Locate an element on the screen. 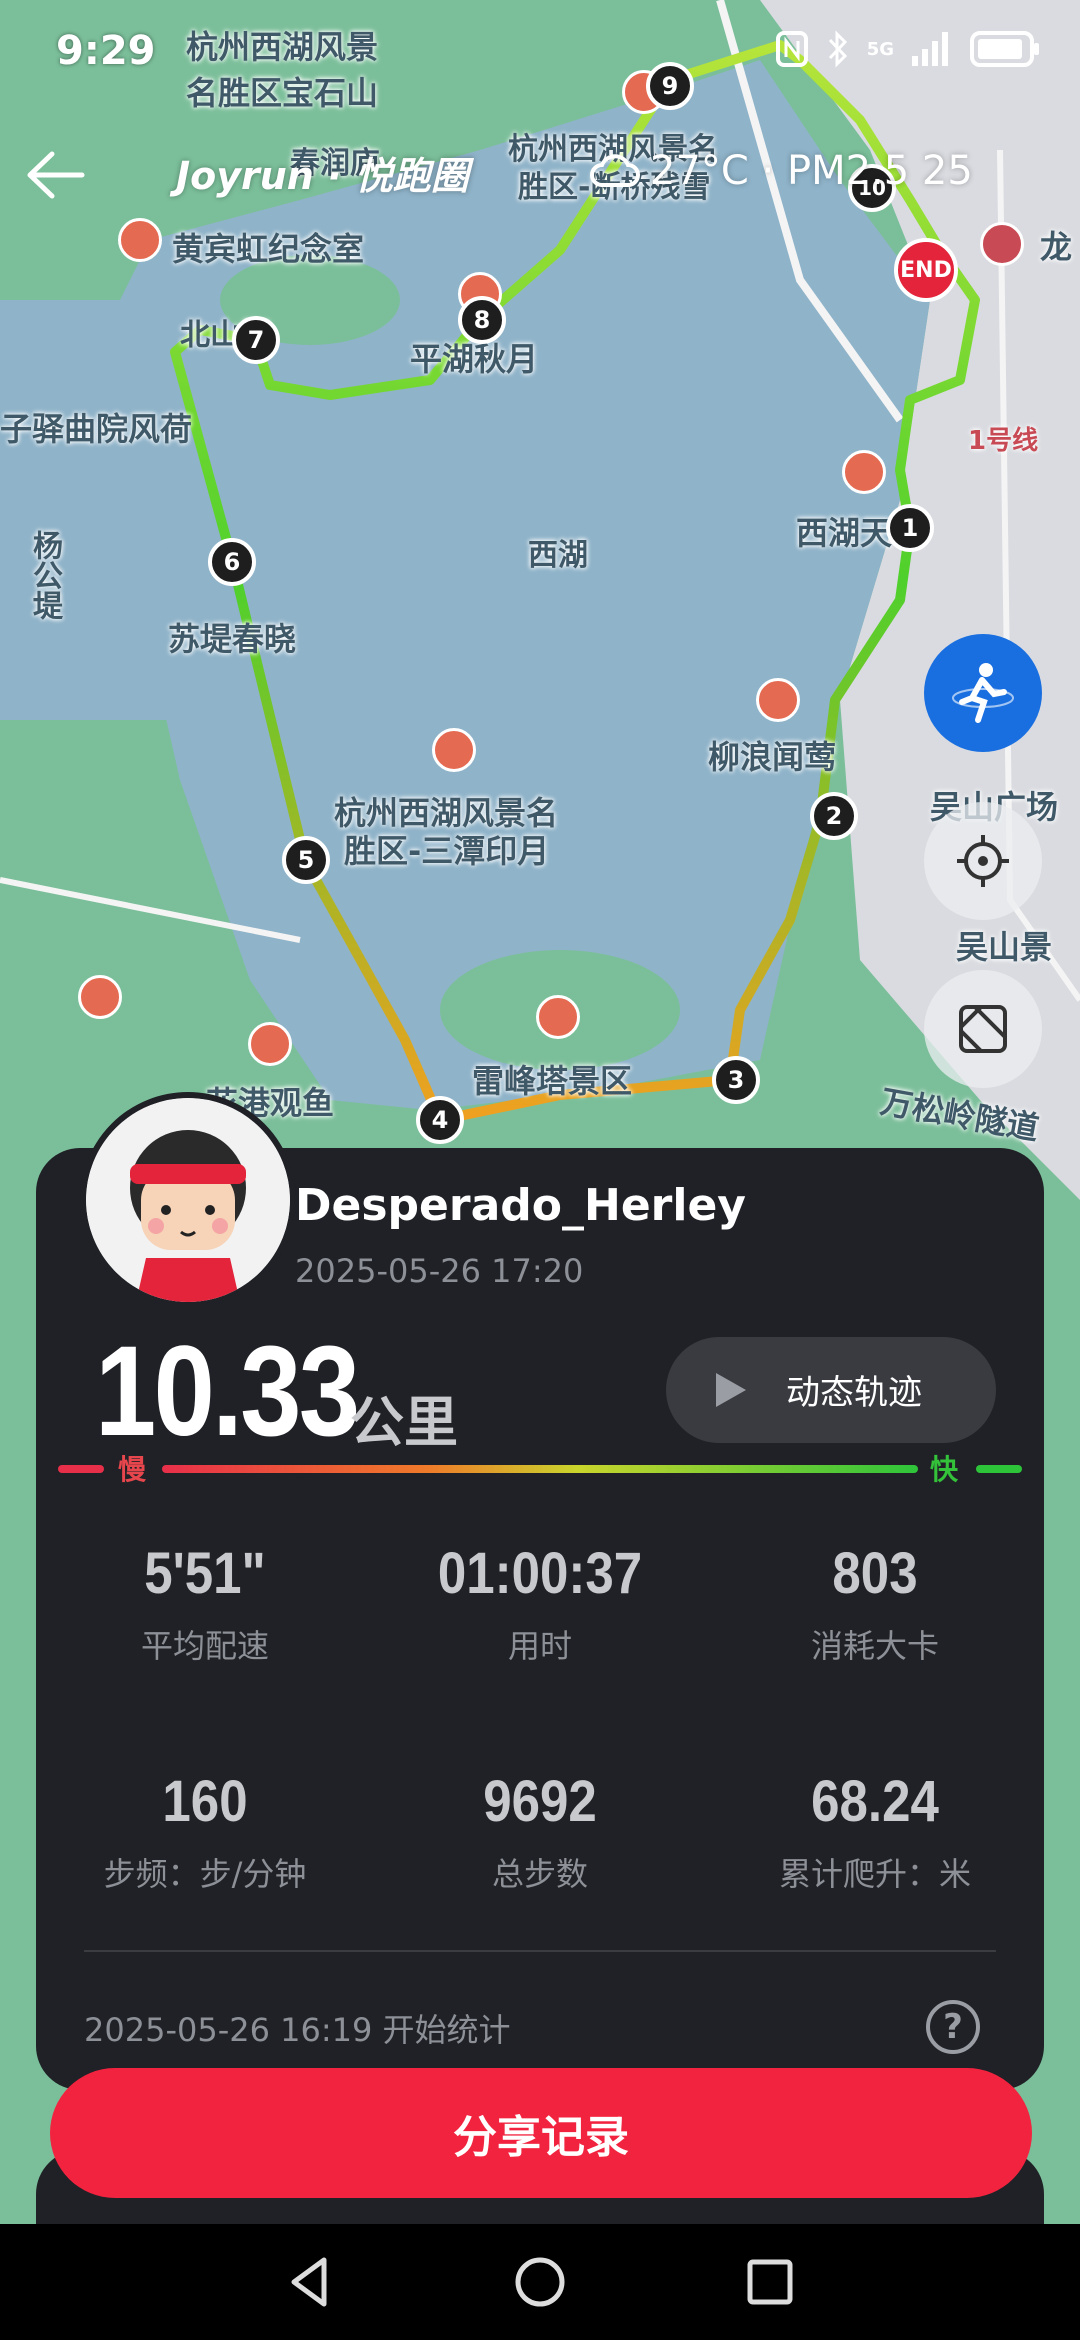 The width and height of the screenshot is (1080, 2340). divider is located at coordinates (540, 1951).